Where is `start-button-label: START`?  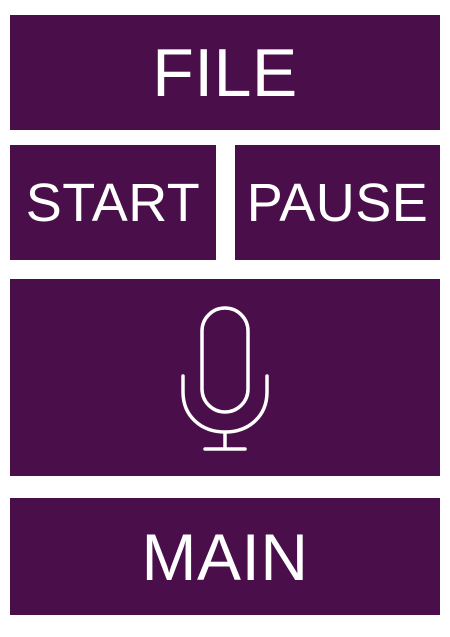 start-button-label: START is located at coordinates (113, 202).